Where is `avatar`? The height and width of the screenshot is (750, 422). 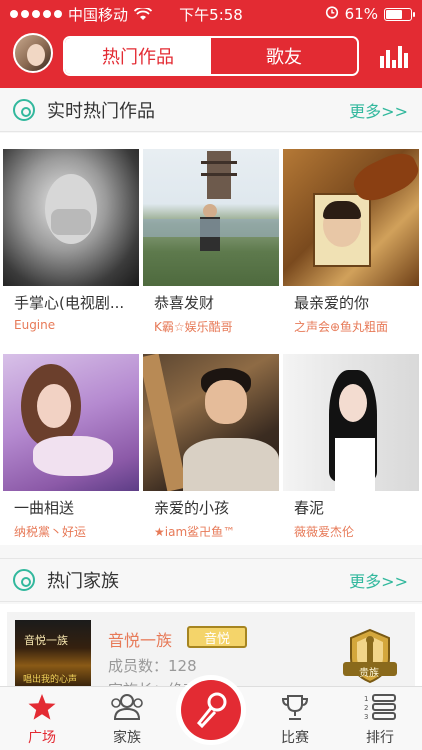 avatar is located at coordinates (33, 53).